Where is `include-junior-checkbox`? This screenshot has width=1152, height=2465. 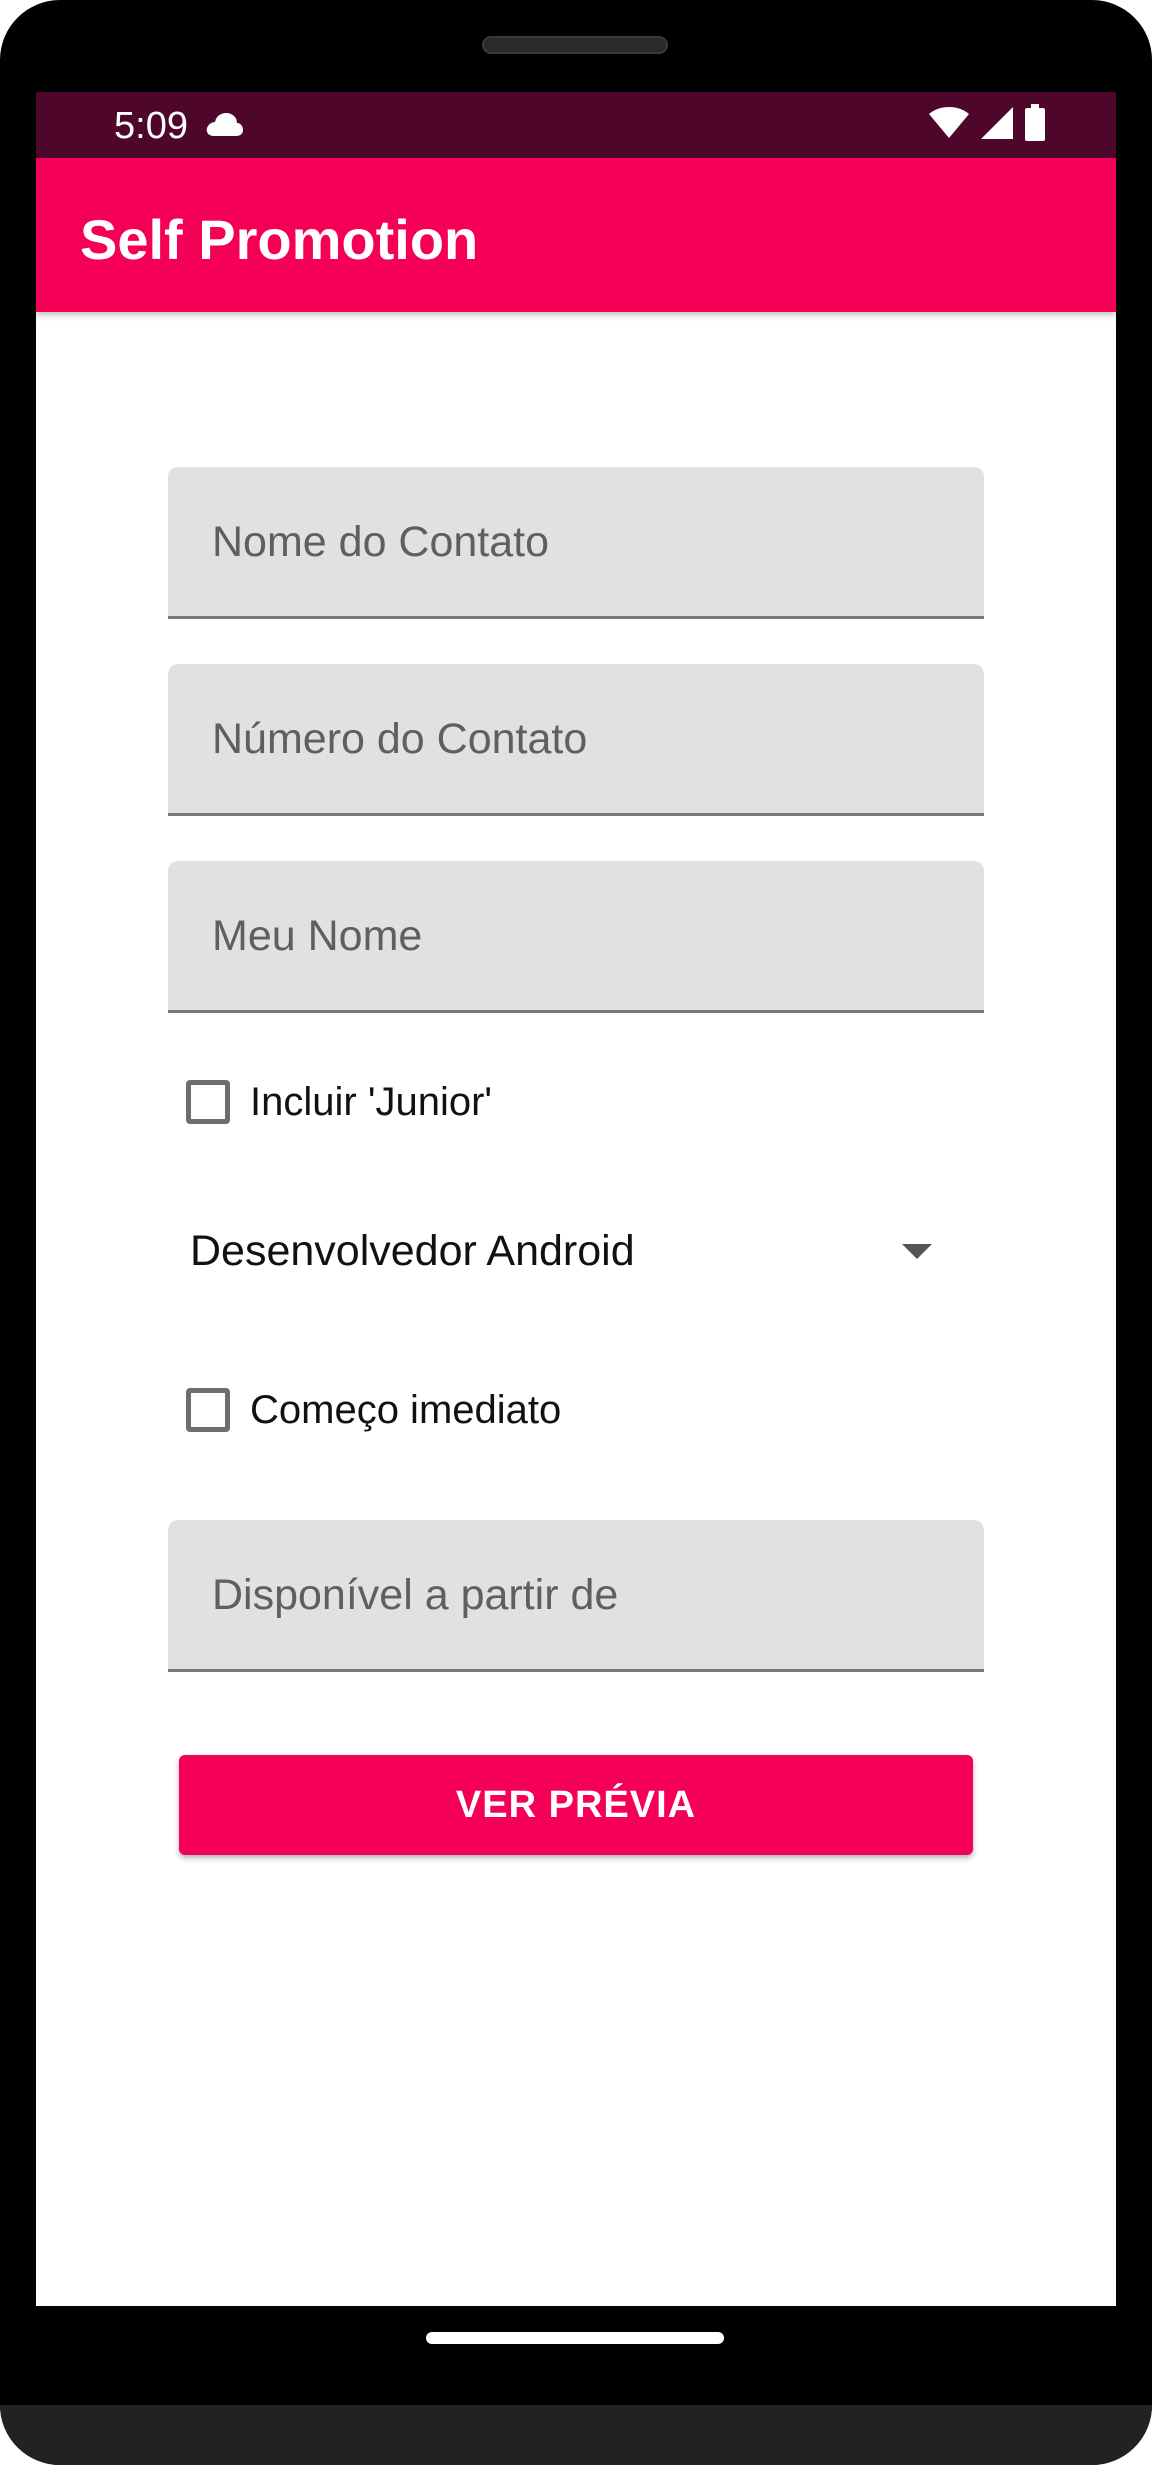 include-junior-checkbox is located at coordinates (208, 1102).